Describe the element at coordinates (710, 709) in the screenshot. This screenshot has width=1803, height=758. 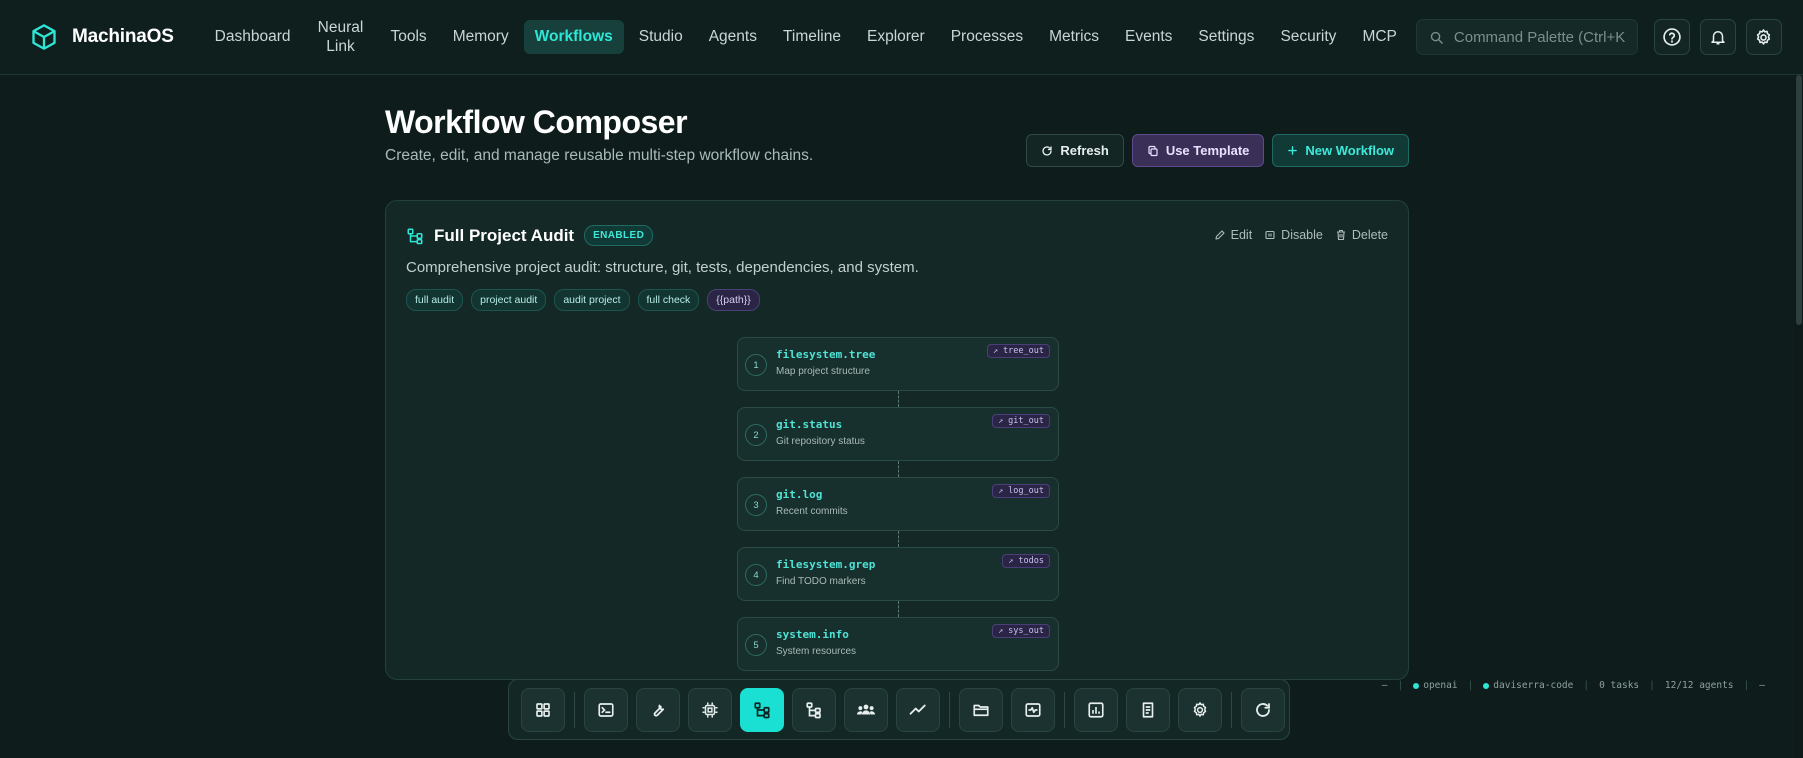
I see `dock-memory-button` at that location.